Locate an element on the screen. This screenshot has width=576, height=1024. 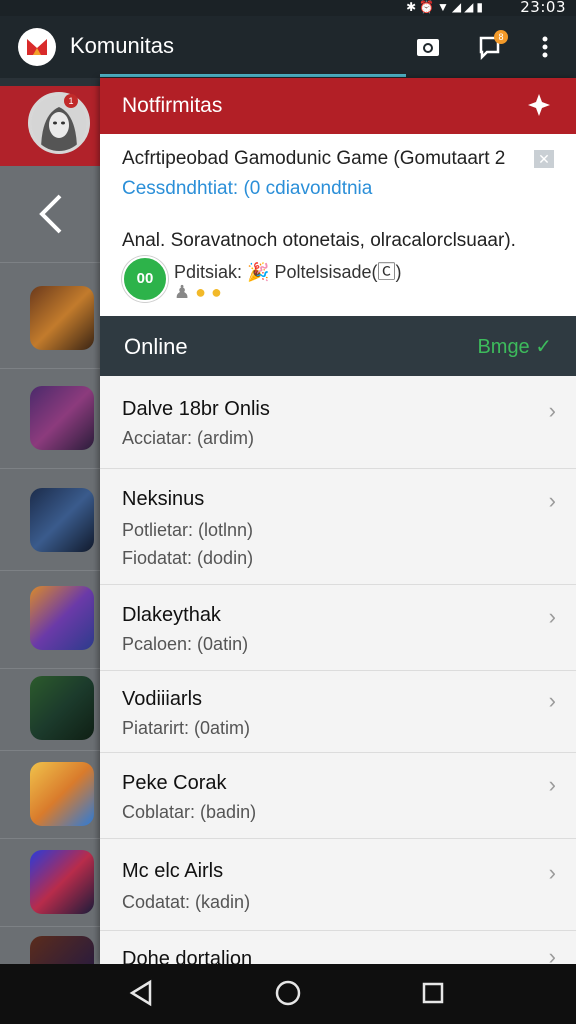
nav-home-icon is located at coordinates (288, 995).